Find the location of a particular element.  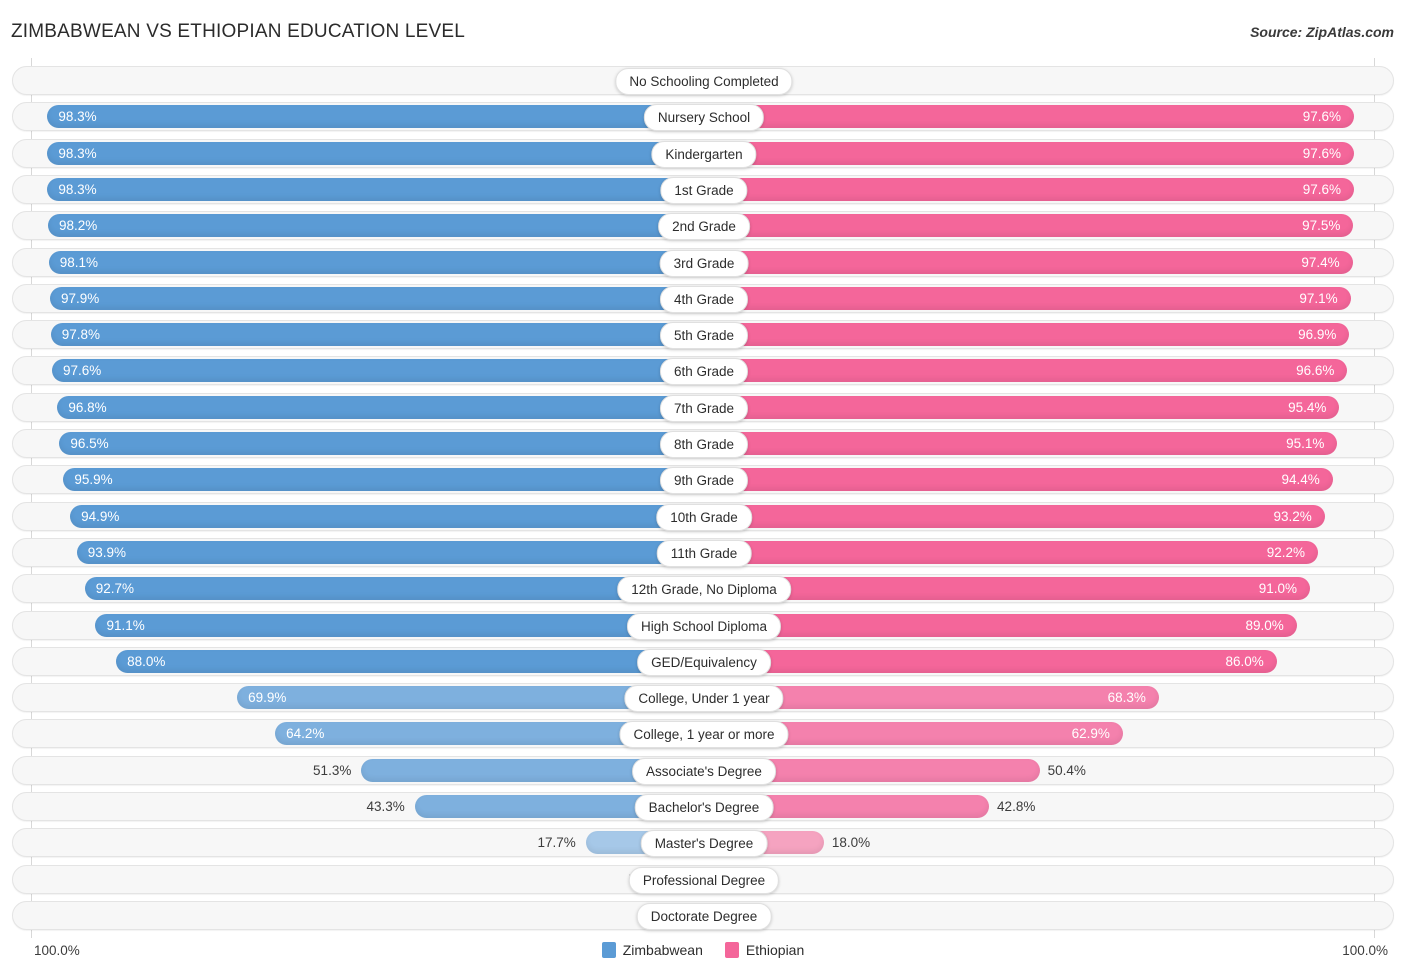

table-row: 91.1% 89.0% High School Diploma is located at coordinates (703, 625).